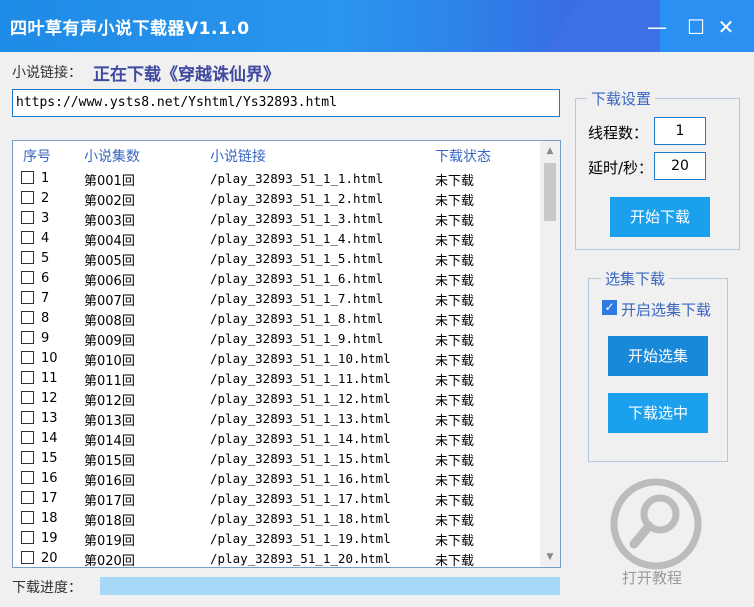 The image size is (754, 607). Describe the element at coordinates (275, 359) in the screenshot. I see `table-row: 10 第010回/play_32893_51_1_10.html 未下载` at that location.